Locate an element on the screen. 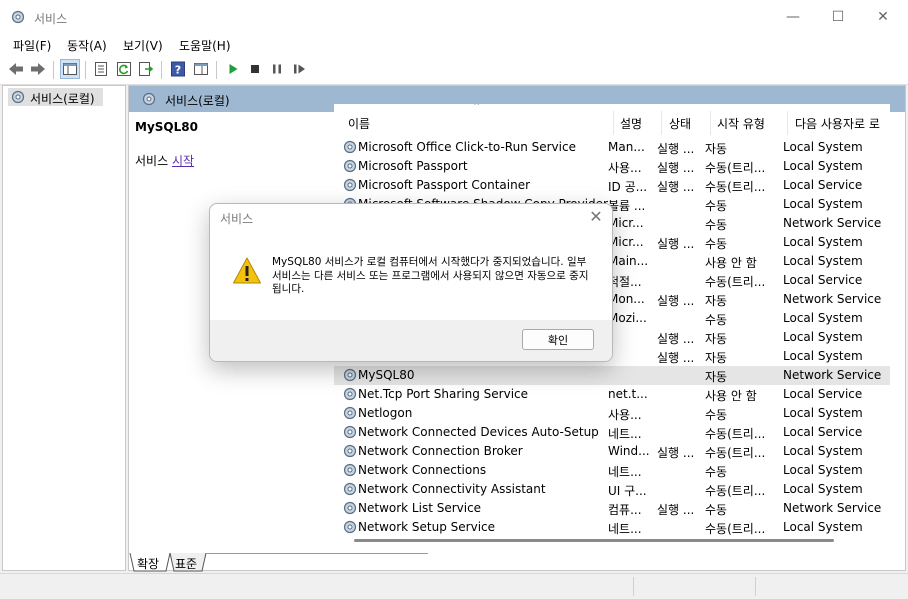 This screenshot has width=908, height=599. properties-icon is located at coordinates (101, 69).